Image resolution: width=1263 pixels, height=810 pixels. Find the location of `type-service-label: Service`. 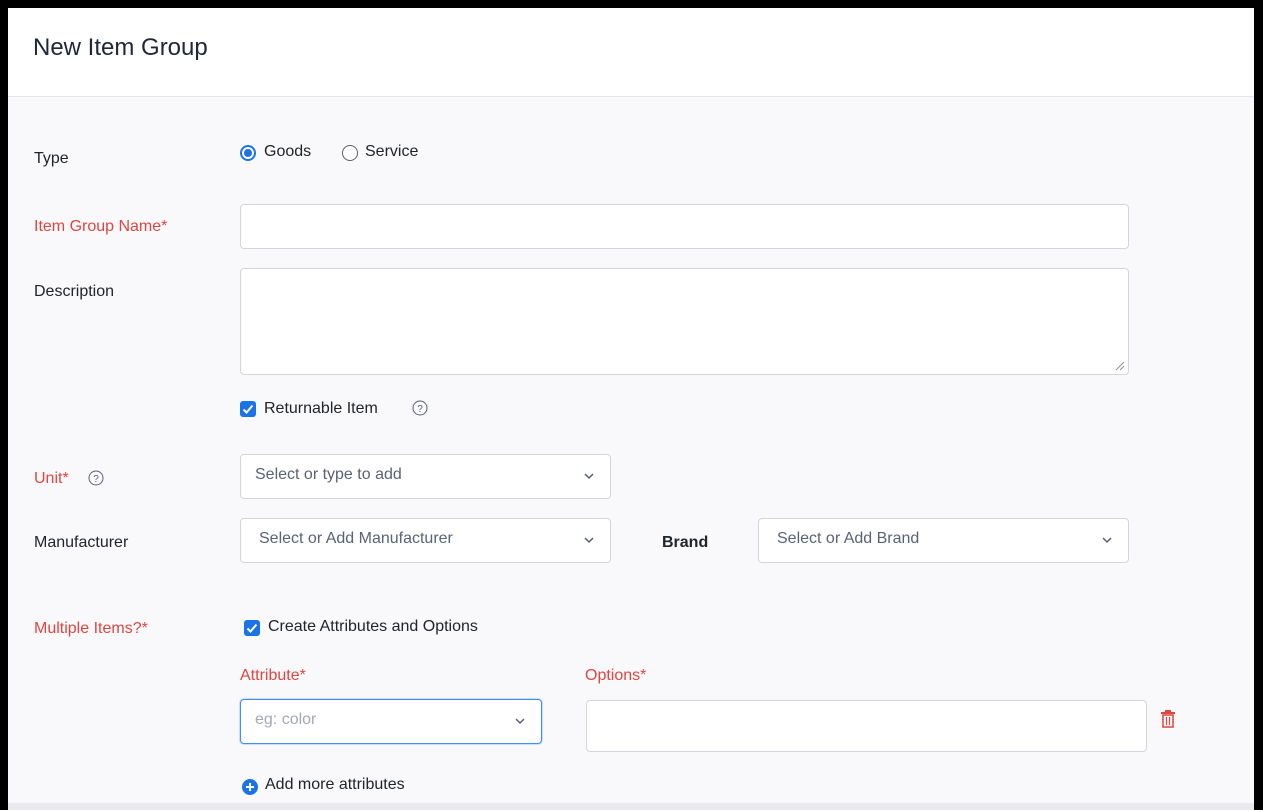

type-service-label: Service is located at coordinates (391, 152).